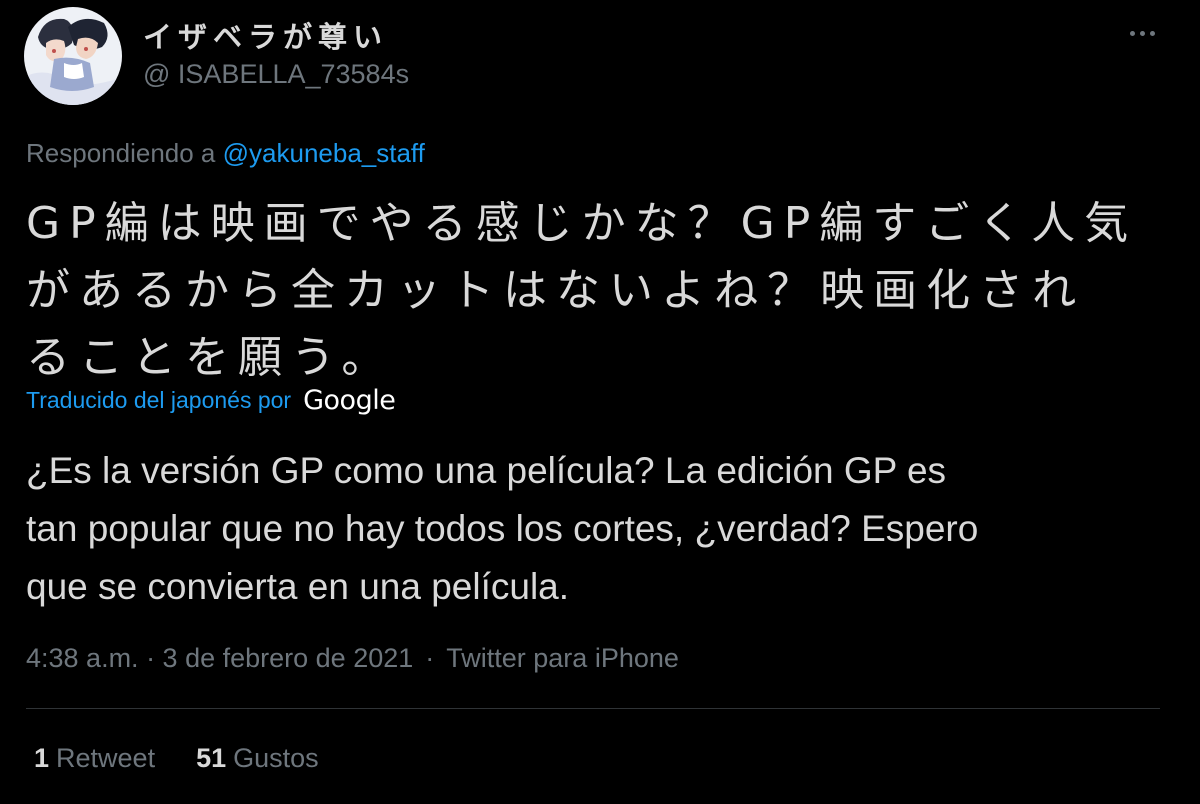 This screenshot has height=804, width=1200. I want to click on retweets-count: 1, so click(42, 758).